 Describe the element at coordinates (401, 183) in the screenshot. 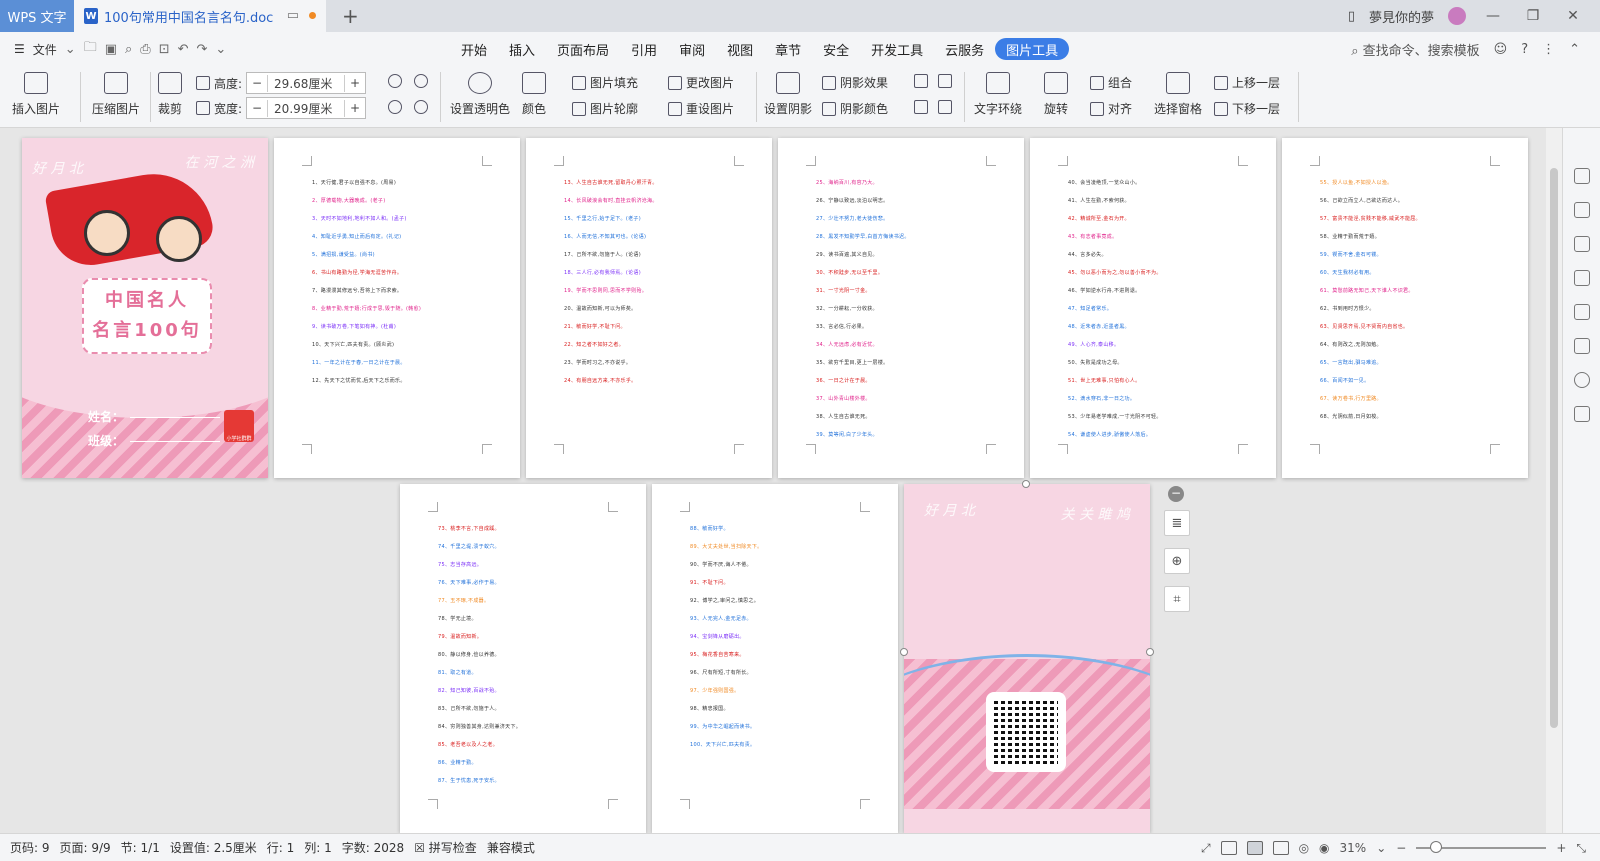

I see `quote-line: 1、天行健,君子以自强不息。(周易)` at that location.